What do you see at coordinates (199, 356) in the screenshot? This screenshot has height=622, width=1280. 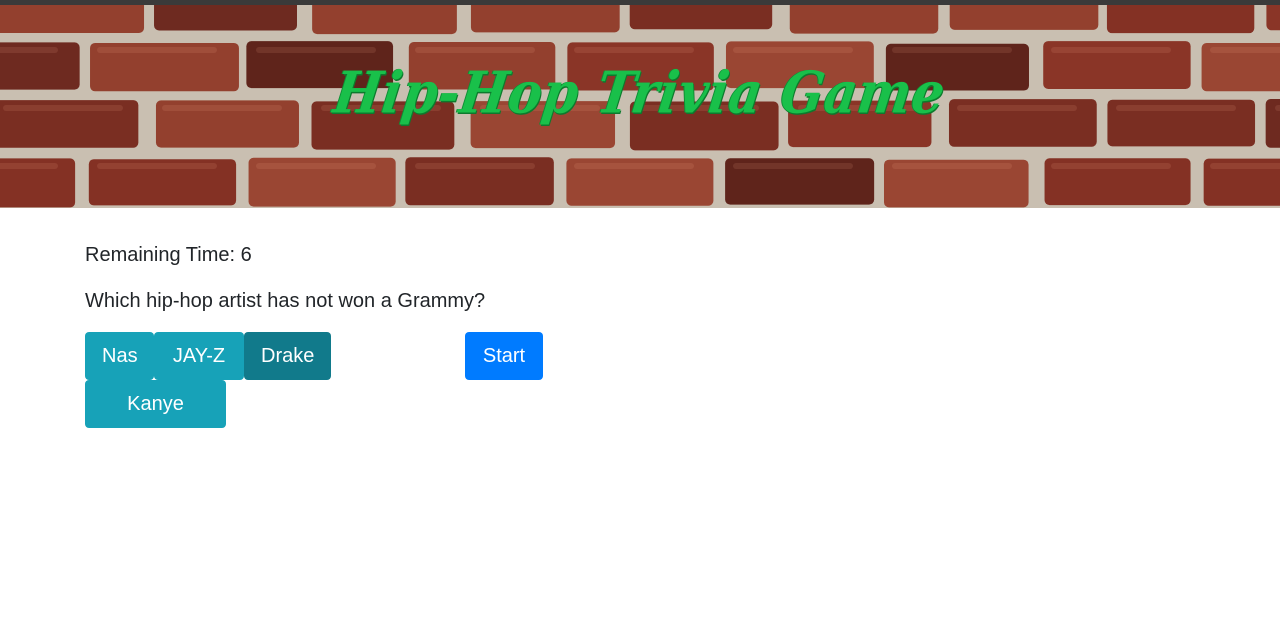 I see `answer-button-jay-z: JAY-Z` at bounding box center [199, 356].